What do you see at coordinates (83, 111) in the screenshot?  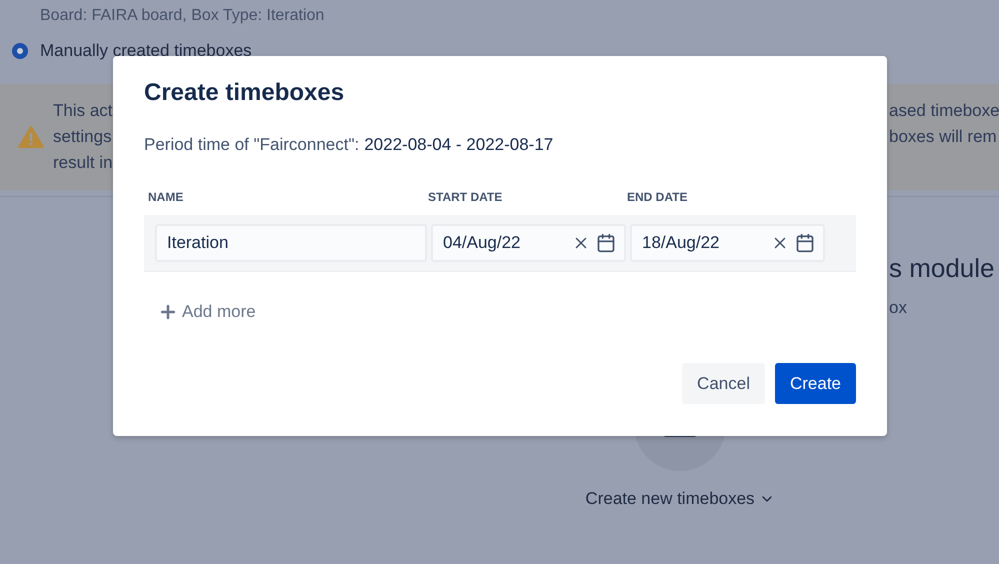 I see `warning-text: This act` at bounding box center [83, 111].